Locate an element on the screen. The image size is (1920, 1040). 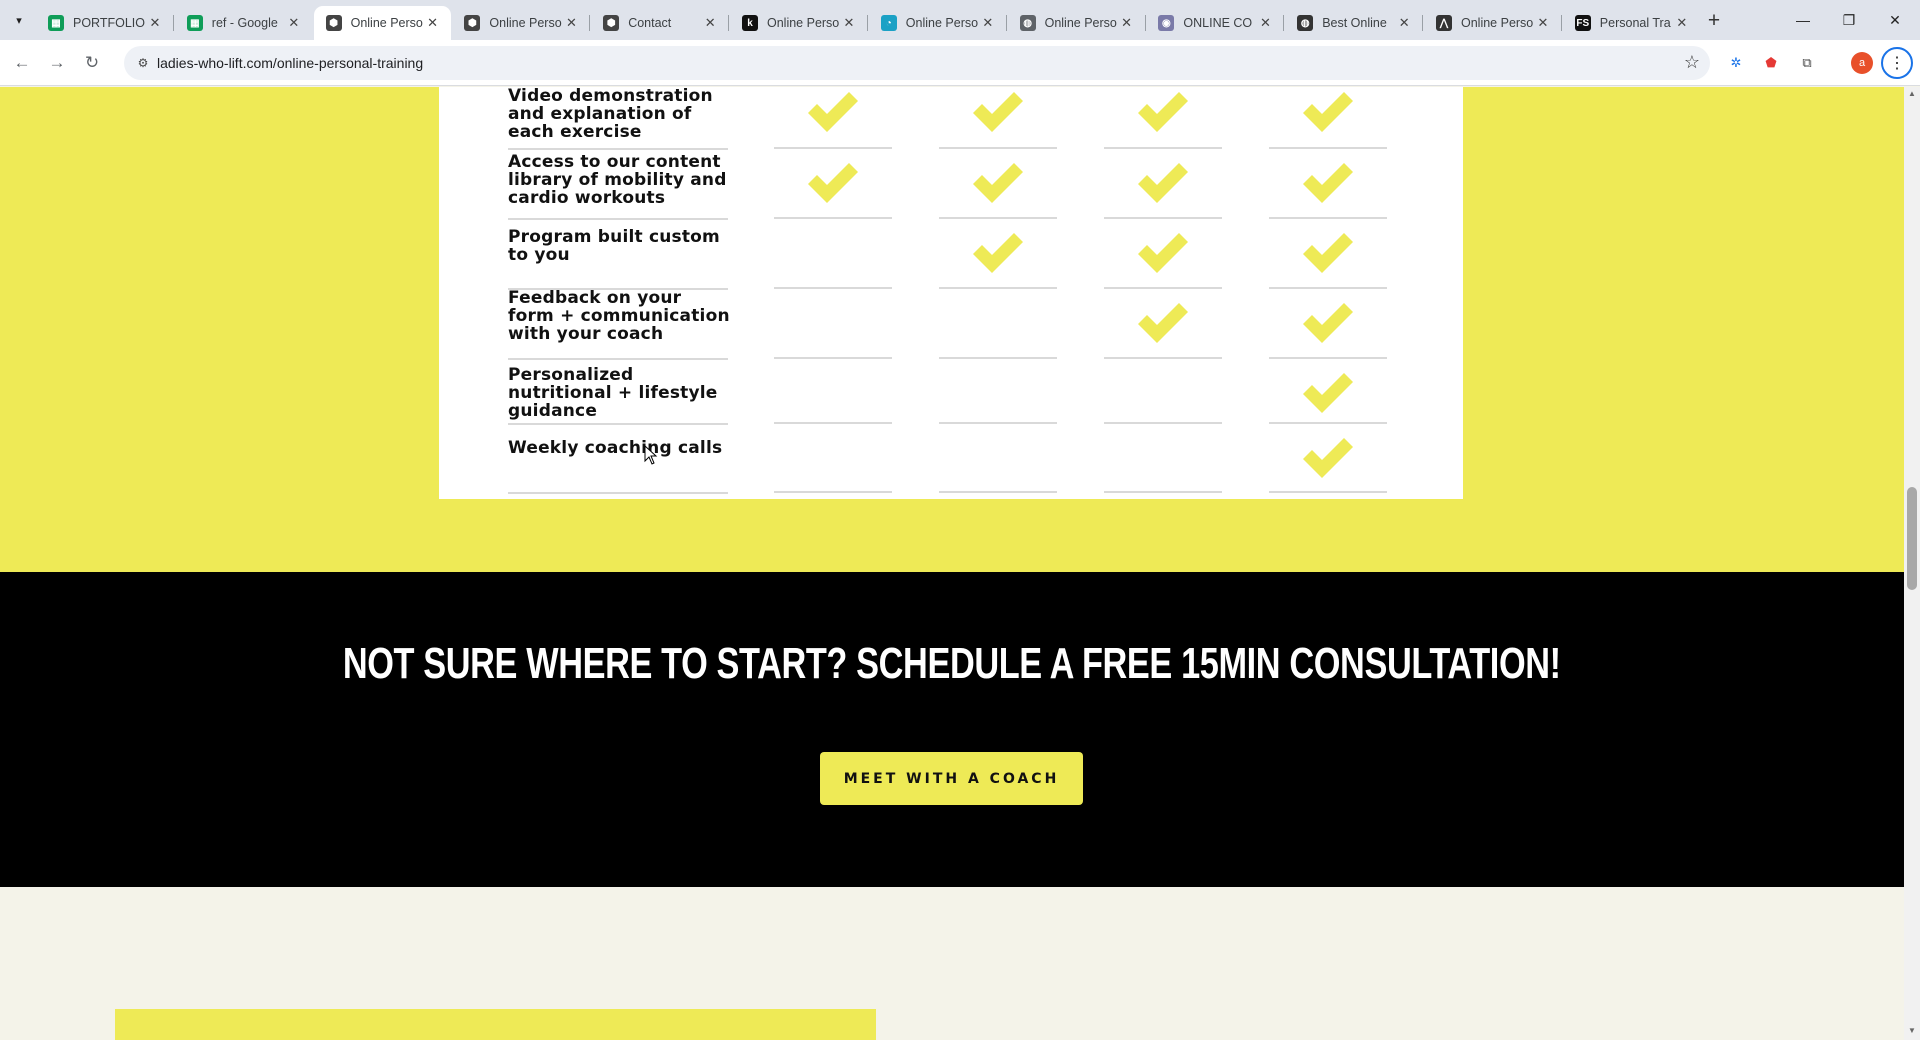
minimize-button: — is located at coordinates (1803, 20).